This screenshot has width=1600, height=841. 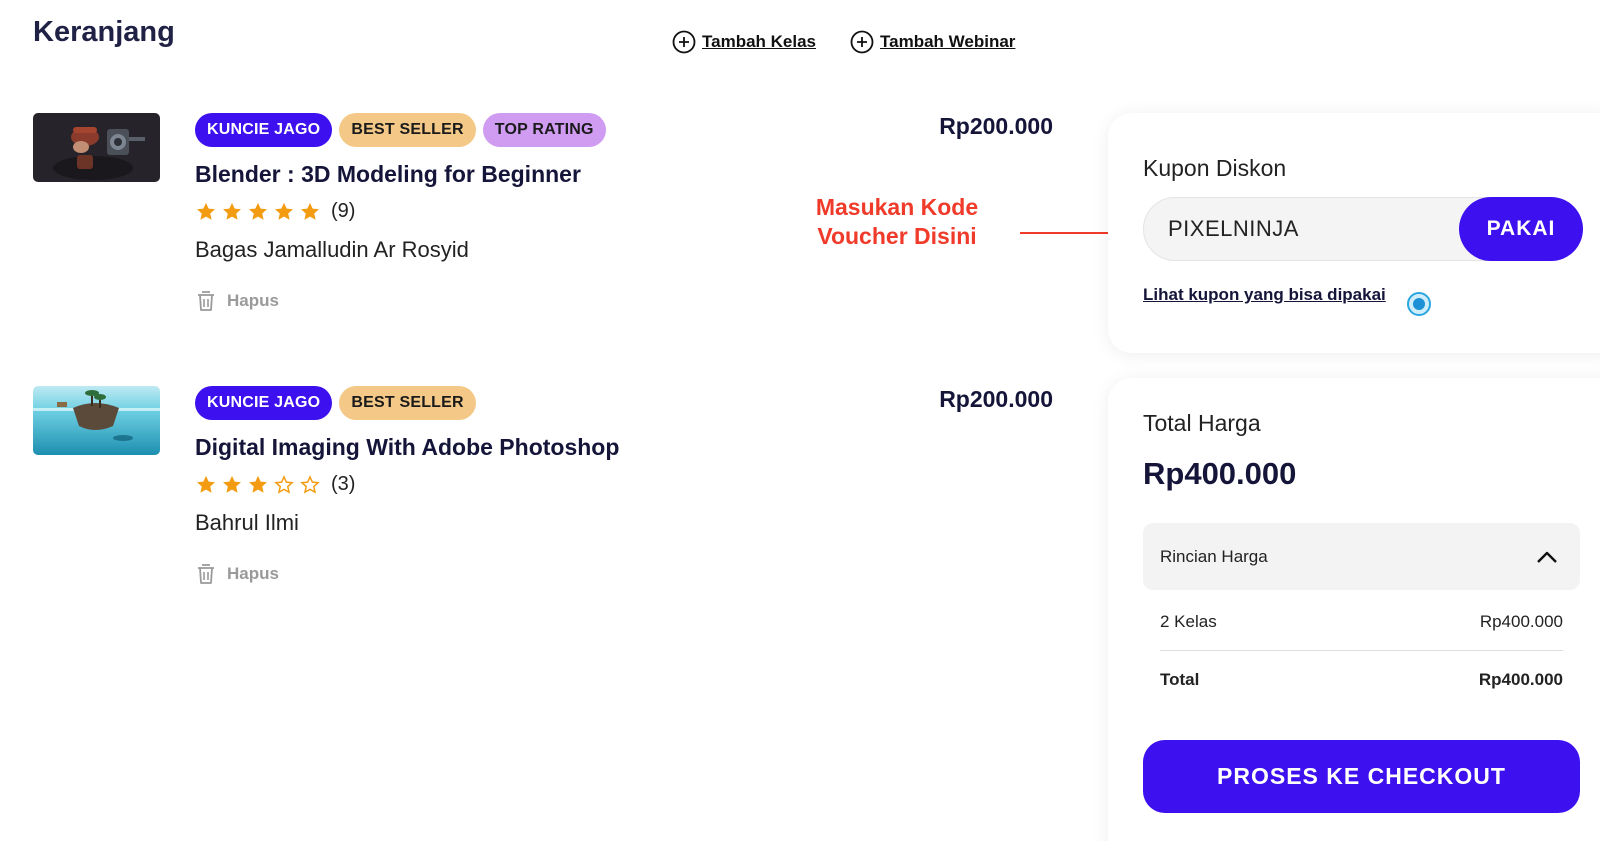 I want to click on price-row-label: 2 Kelas, so click(x=1188, y=621).